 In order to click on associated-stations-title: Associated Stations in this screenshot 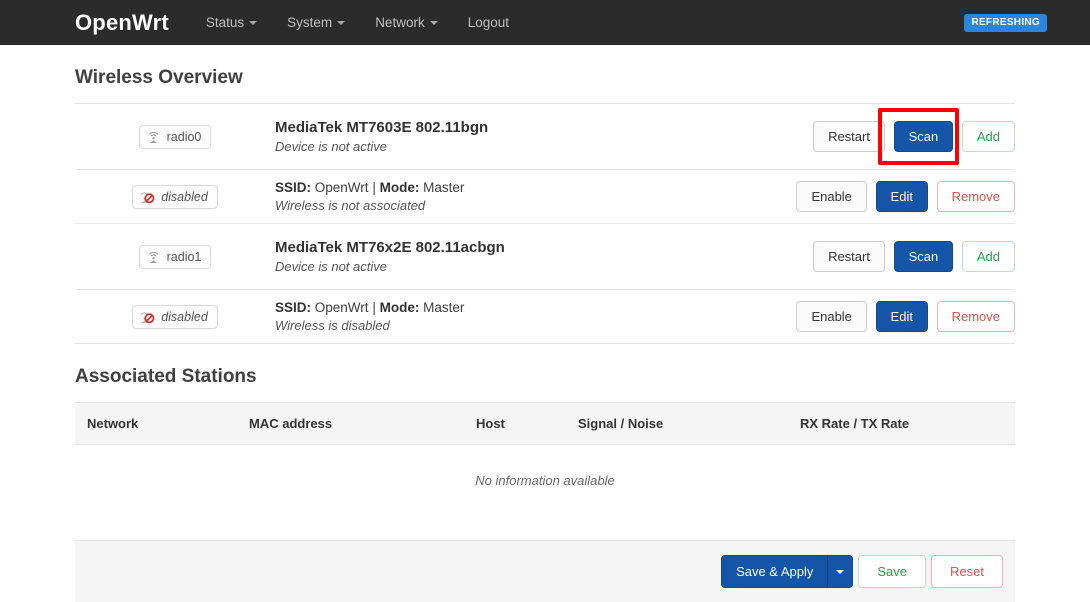, I will do `click(166, 376)`.